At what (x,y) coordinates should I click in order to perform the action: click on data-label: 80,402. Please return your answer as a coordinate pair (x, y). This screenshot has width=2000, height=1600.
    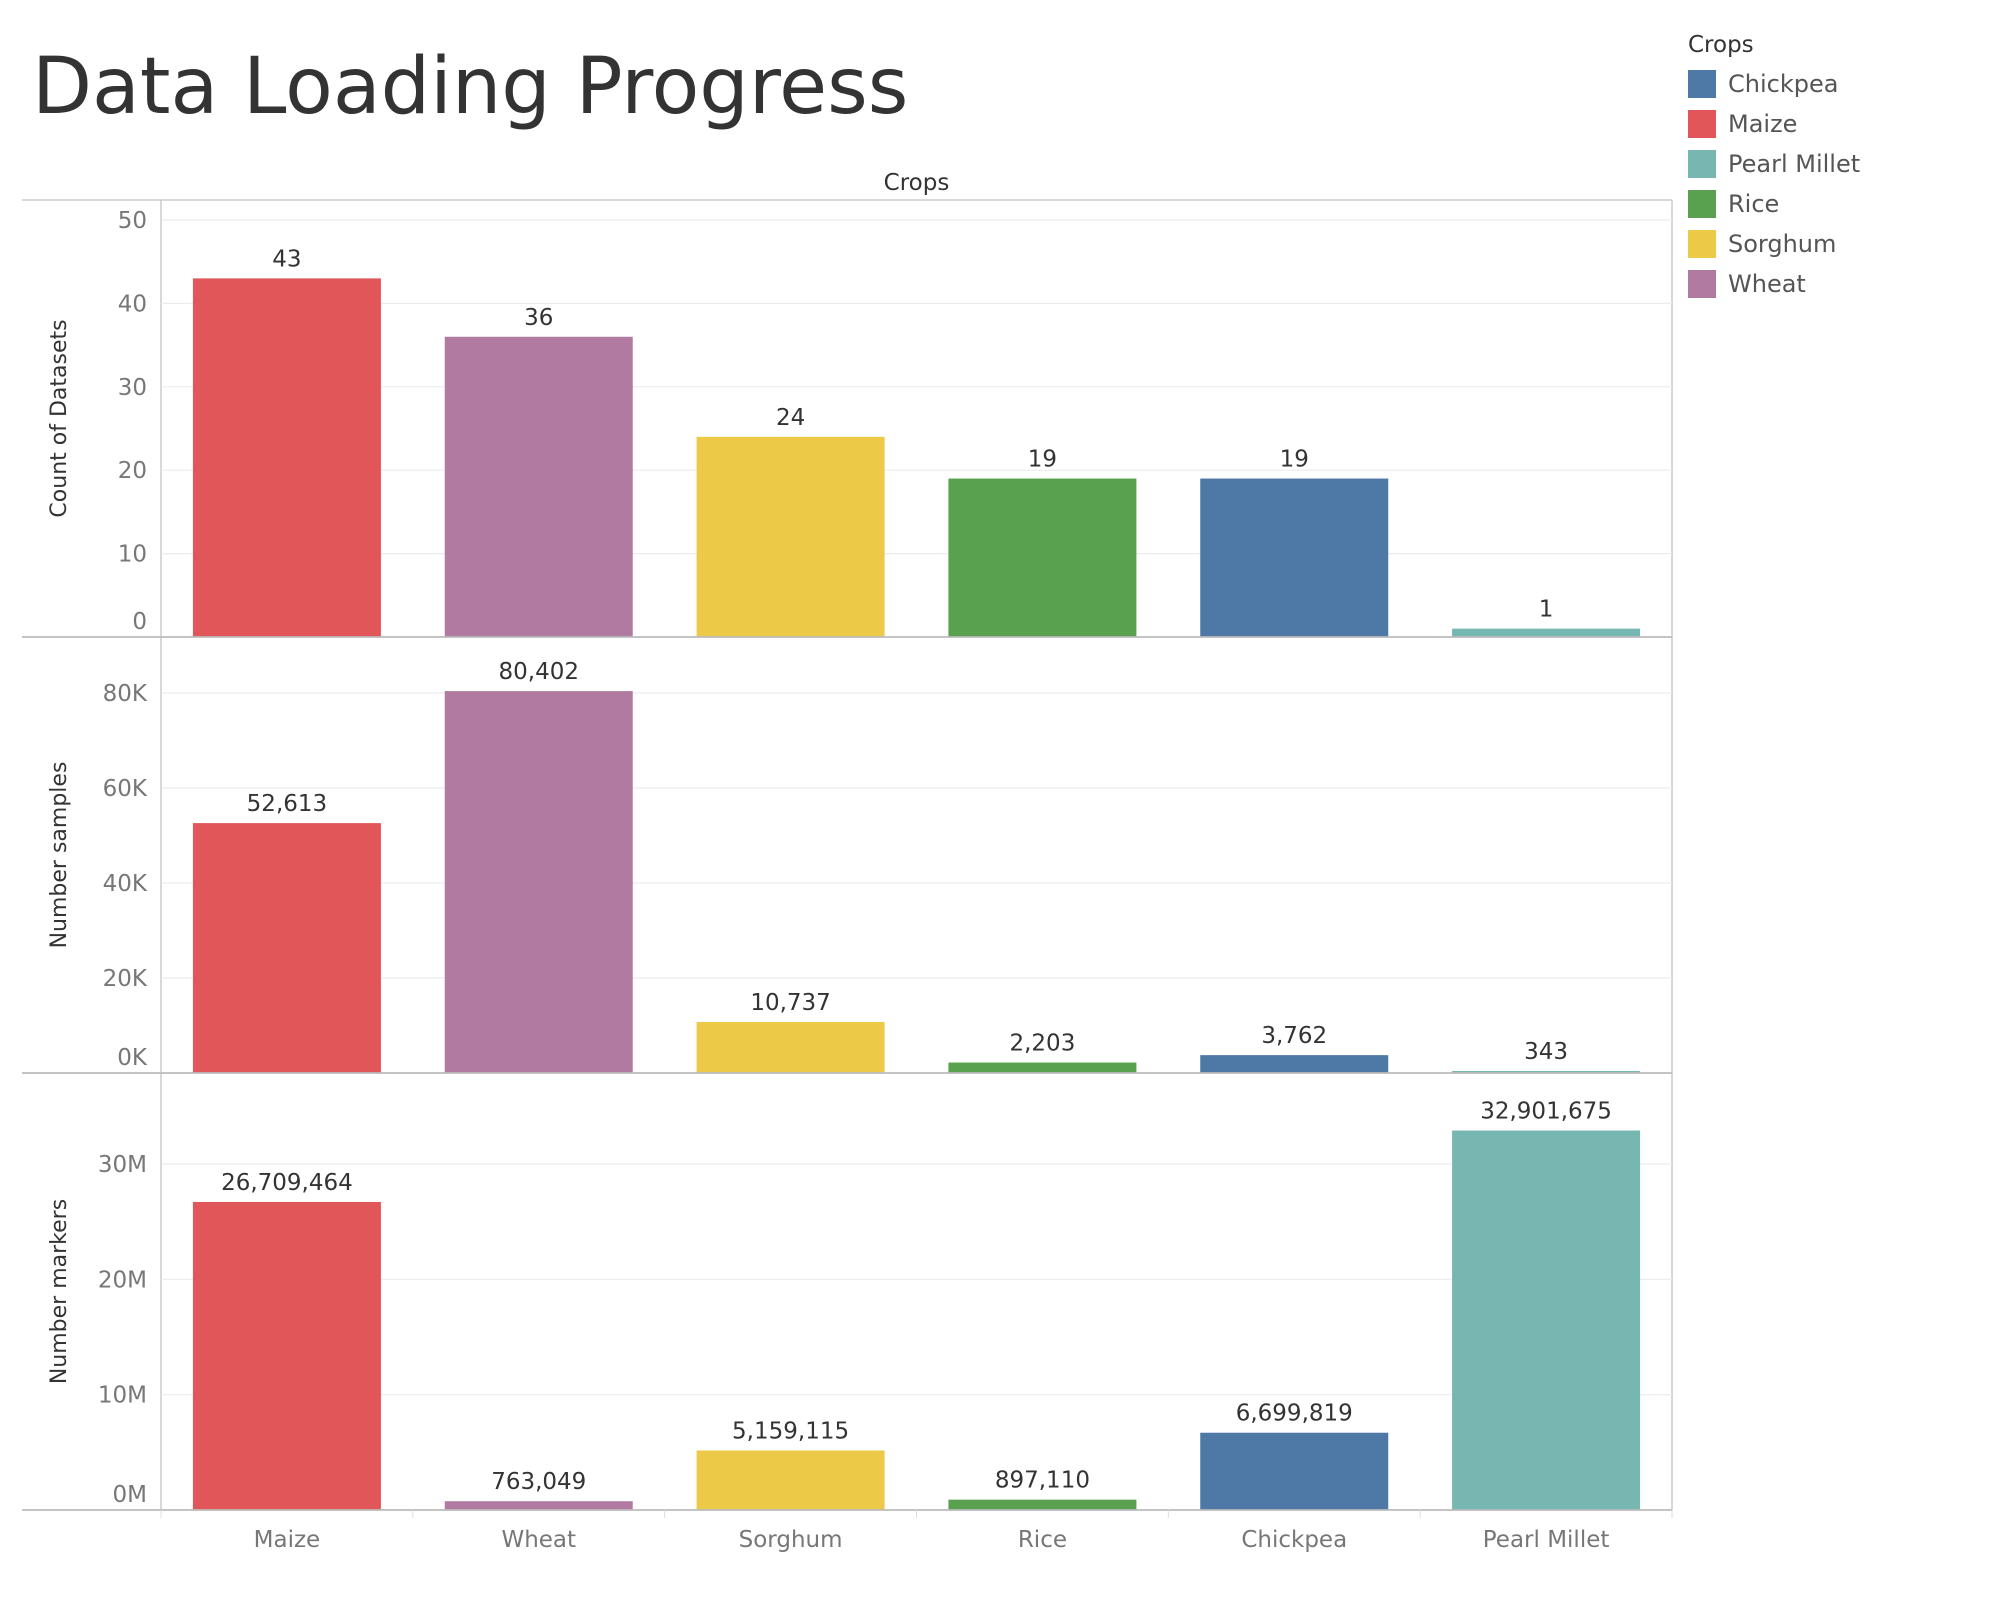
    Looking at the image, I should click on (539, 672).